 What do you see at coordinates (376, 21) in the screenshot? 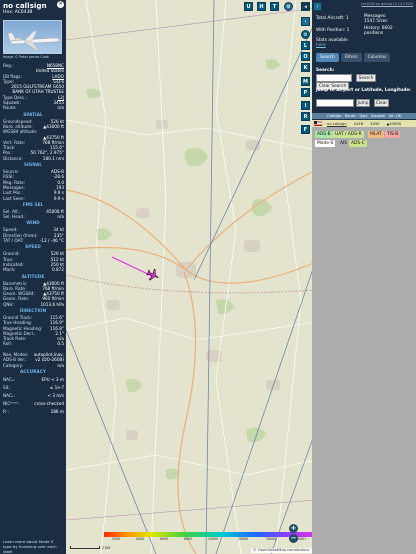
I see `message-rate: 1547.5/sec` at bounding box center [376, 21].